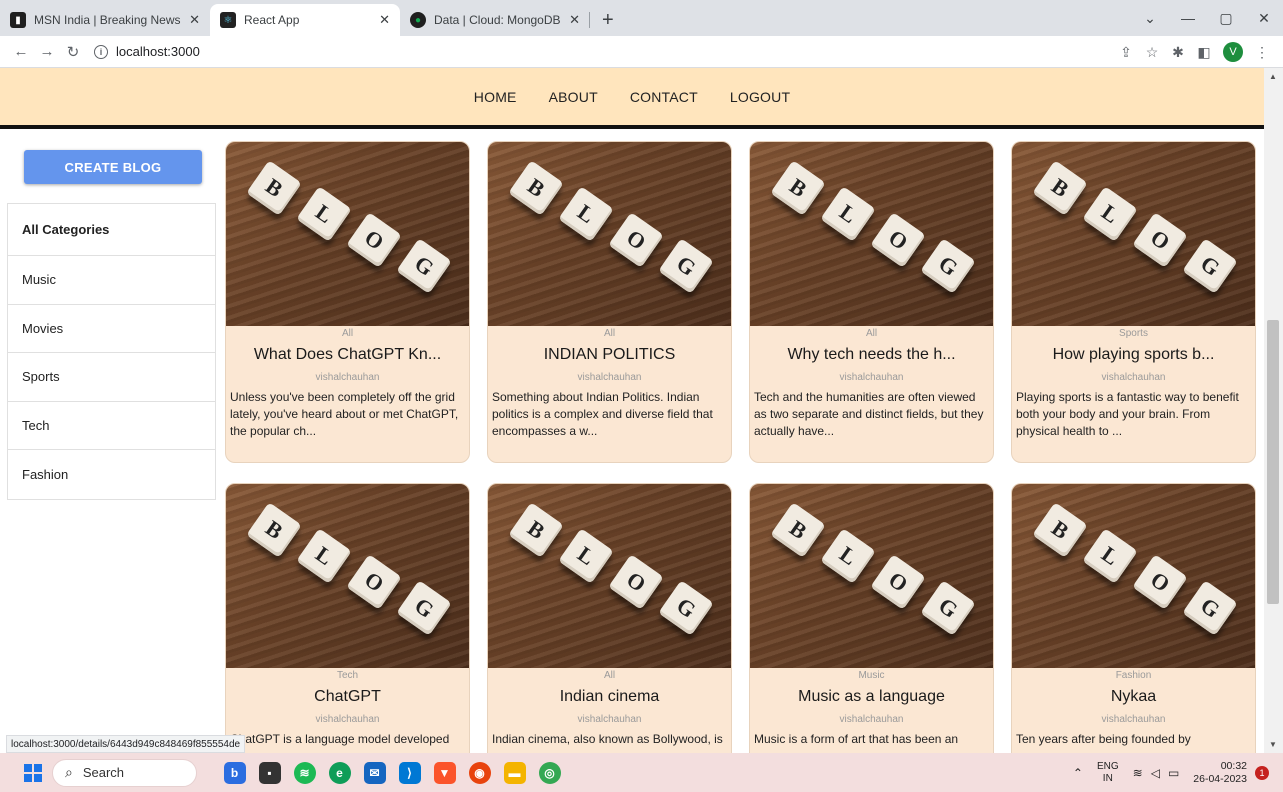 This screenshot has width=1283, height=792. I want to click on nav-logout-link: LOGOUT, so click(760, 97).